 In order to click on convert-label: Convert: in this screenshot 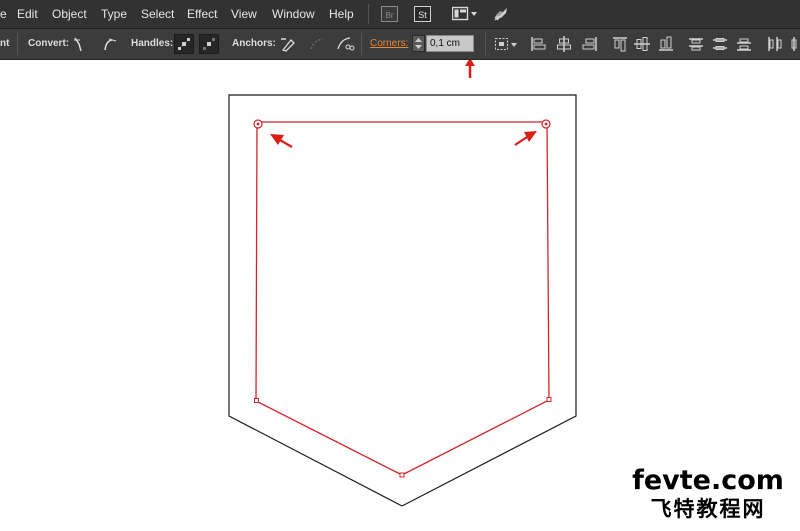, I will do `click(49, 43)`.